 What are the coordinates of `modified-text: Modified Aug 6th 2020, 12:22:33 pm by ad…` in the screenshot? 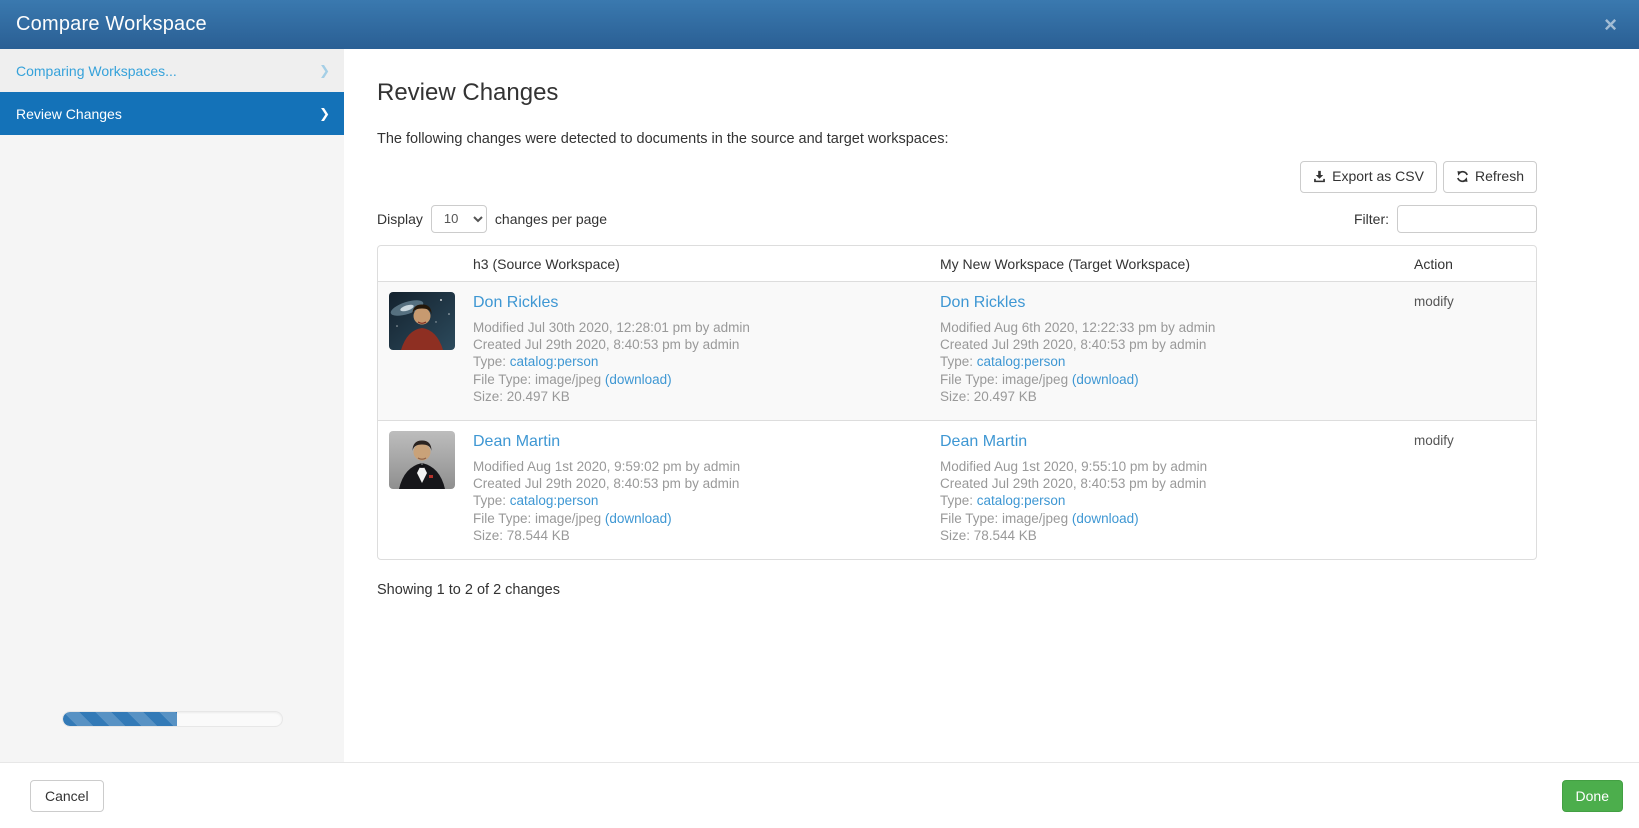 It's located at (1078, 327).